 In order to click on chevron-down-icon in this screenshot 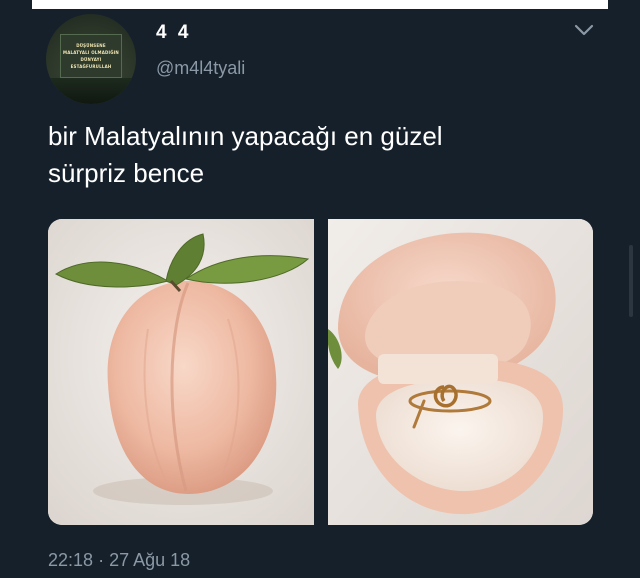, I will do `click(584, 30)`.